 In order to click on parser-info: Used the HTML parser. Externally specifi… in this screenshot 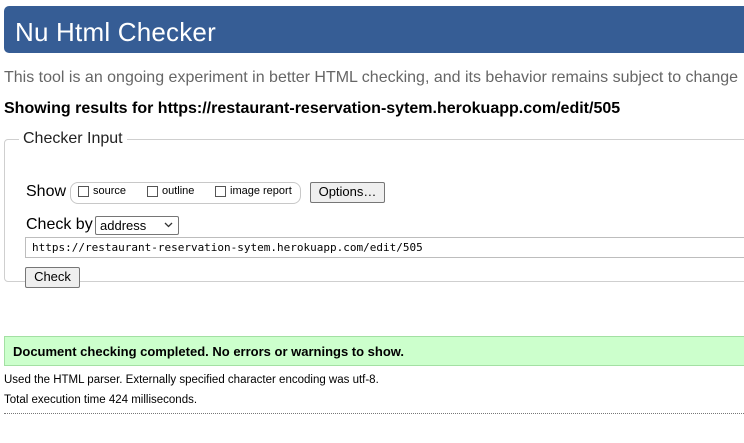, I will do `click(191, 380)`.